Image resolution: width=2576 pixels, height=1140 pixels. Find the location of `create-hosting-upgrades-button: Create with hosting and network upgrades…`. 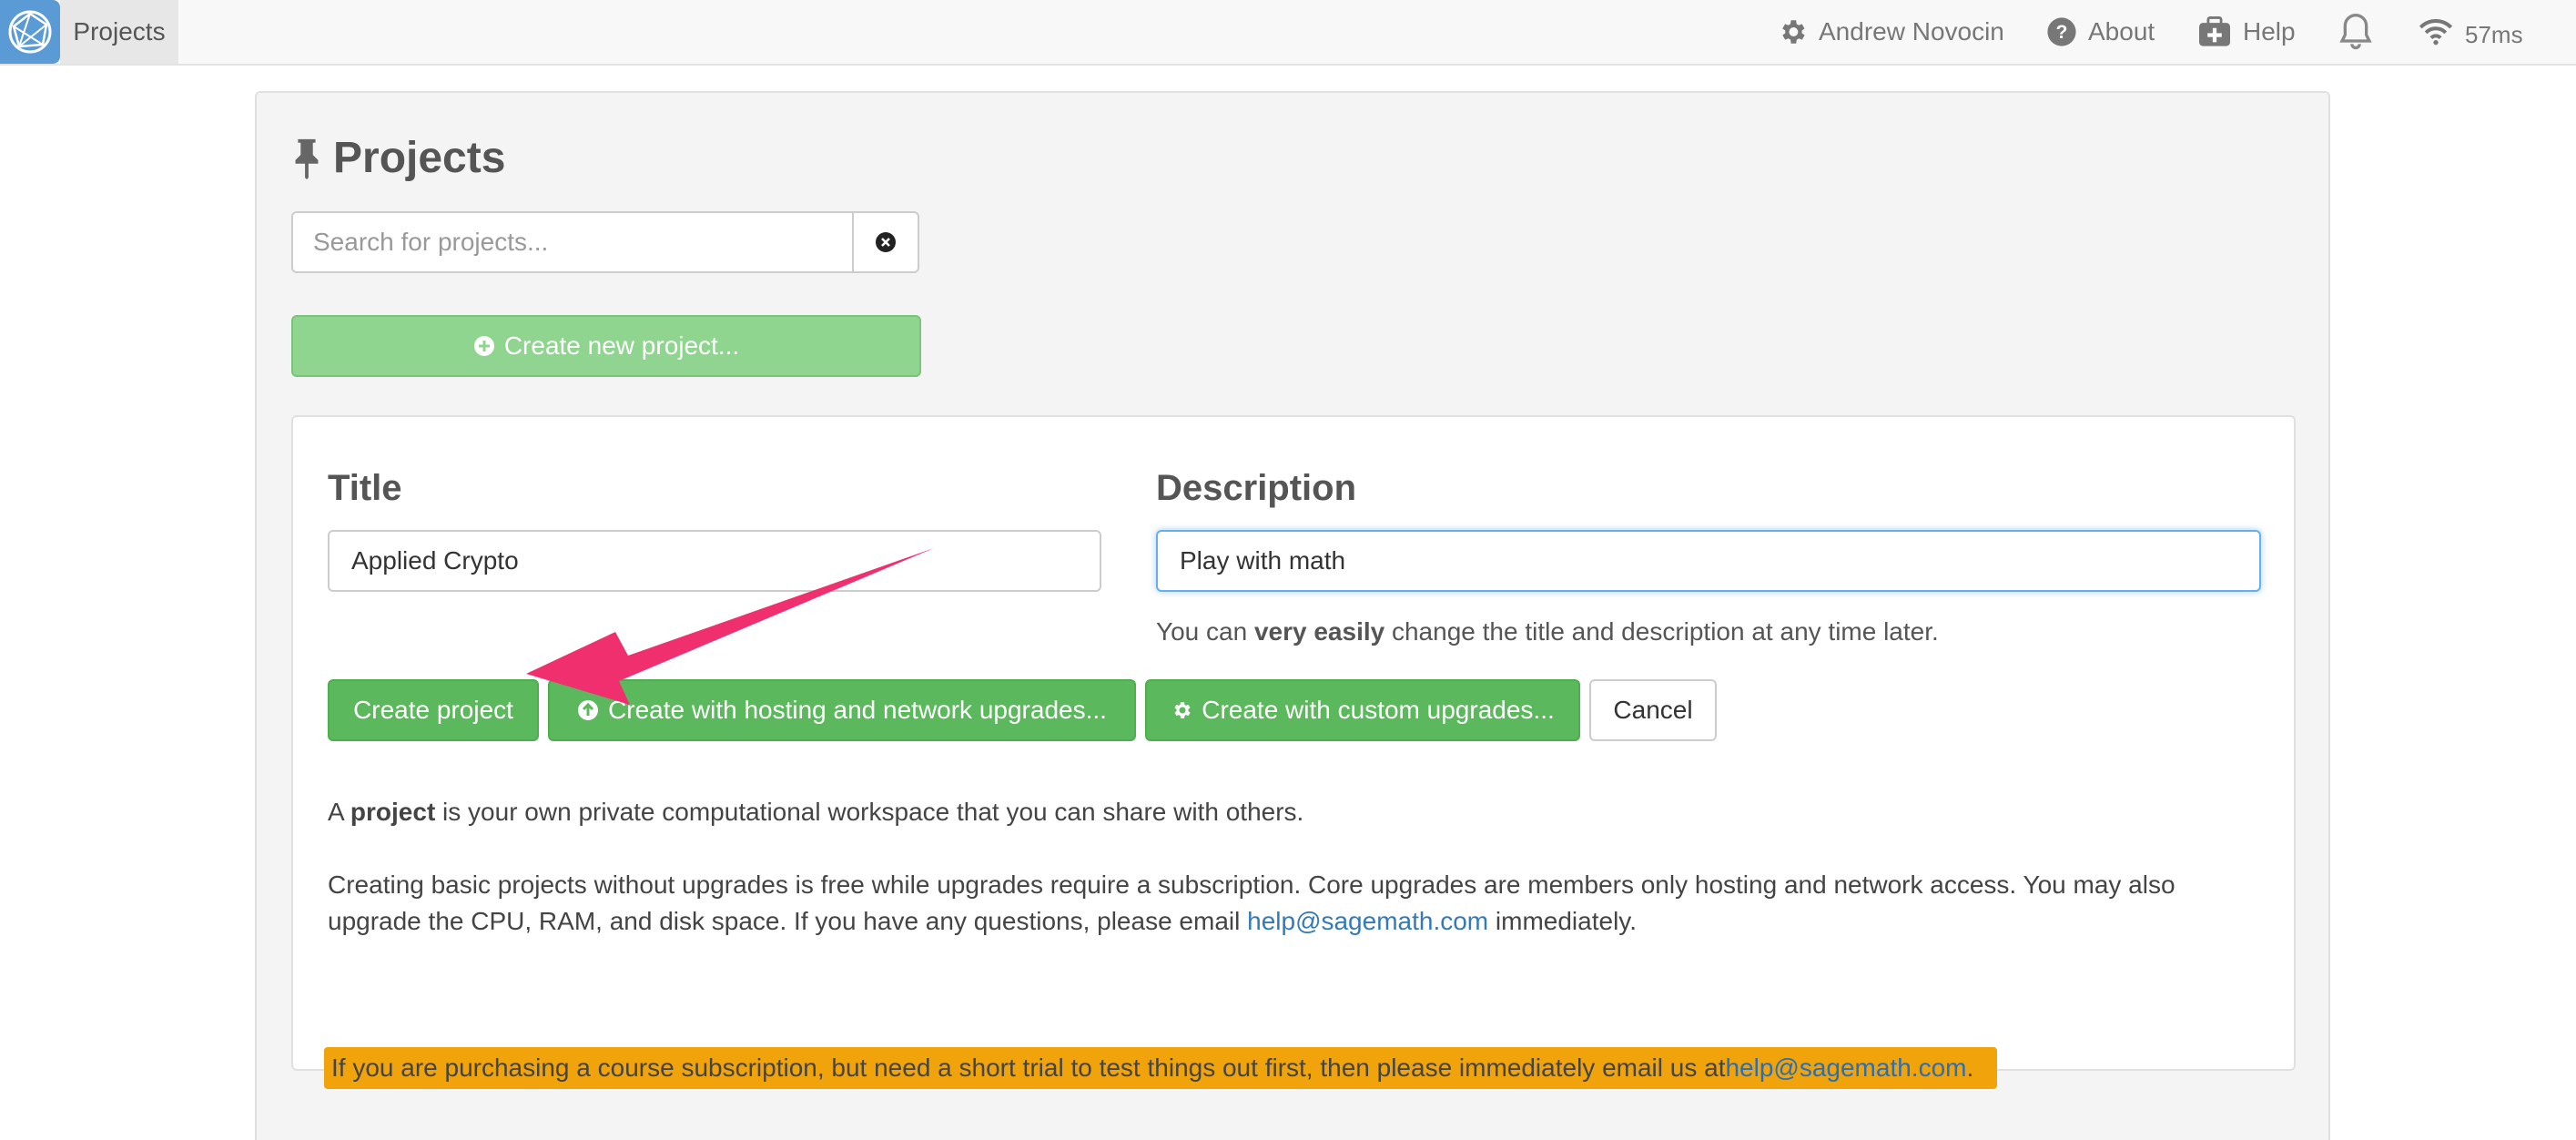

create-hosting-upgrades-button: Create with hosting and network upgrades… is located at coordinates (842, 710).